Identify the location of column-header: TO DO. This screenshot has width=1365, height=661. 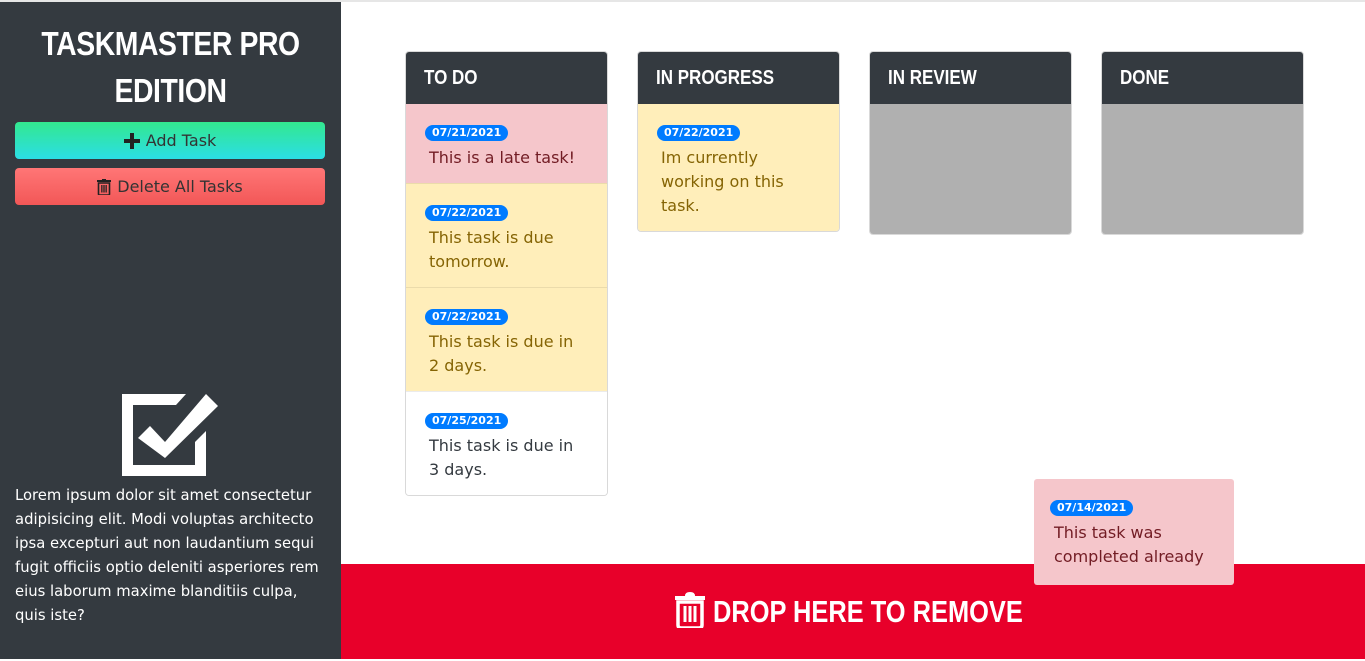
(506, 78).